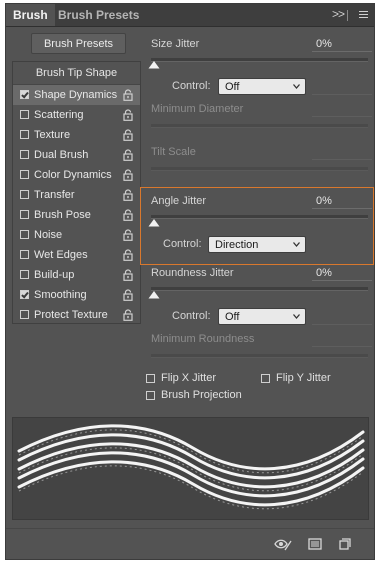  What do you see at coordinates (347, 15) in the screenshot?
I see `tab-divider` at bounding box center [347, 15].